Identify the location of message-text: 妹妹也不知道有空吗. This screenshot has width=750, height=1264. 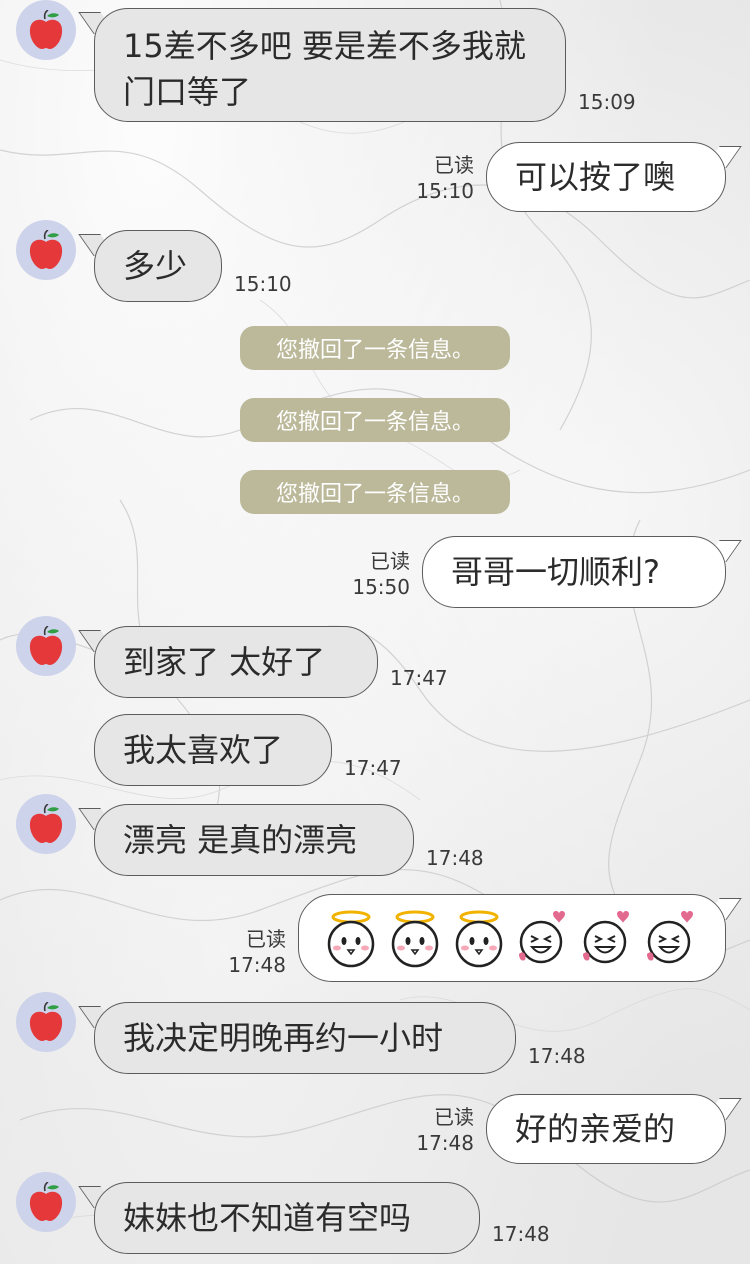
(267, 1218).